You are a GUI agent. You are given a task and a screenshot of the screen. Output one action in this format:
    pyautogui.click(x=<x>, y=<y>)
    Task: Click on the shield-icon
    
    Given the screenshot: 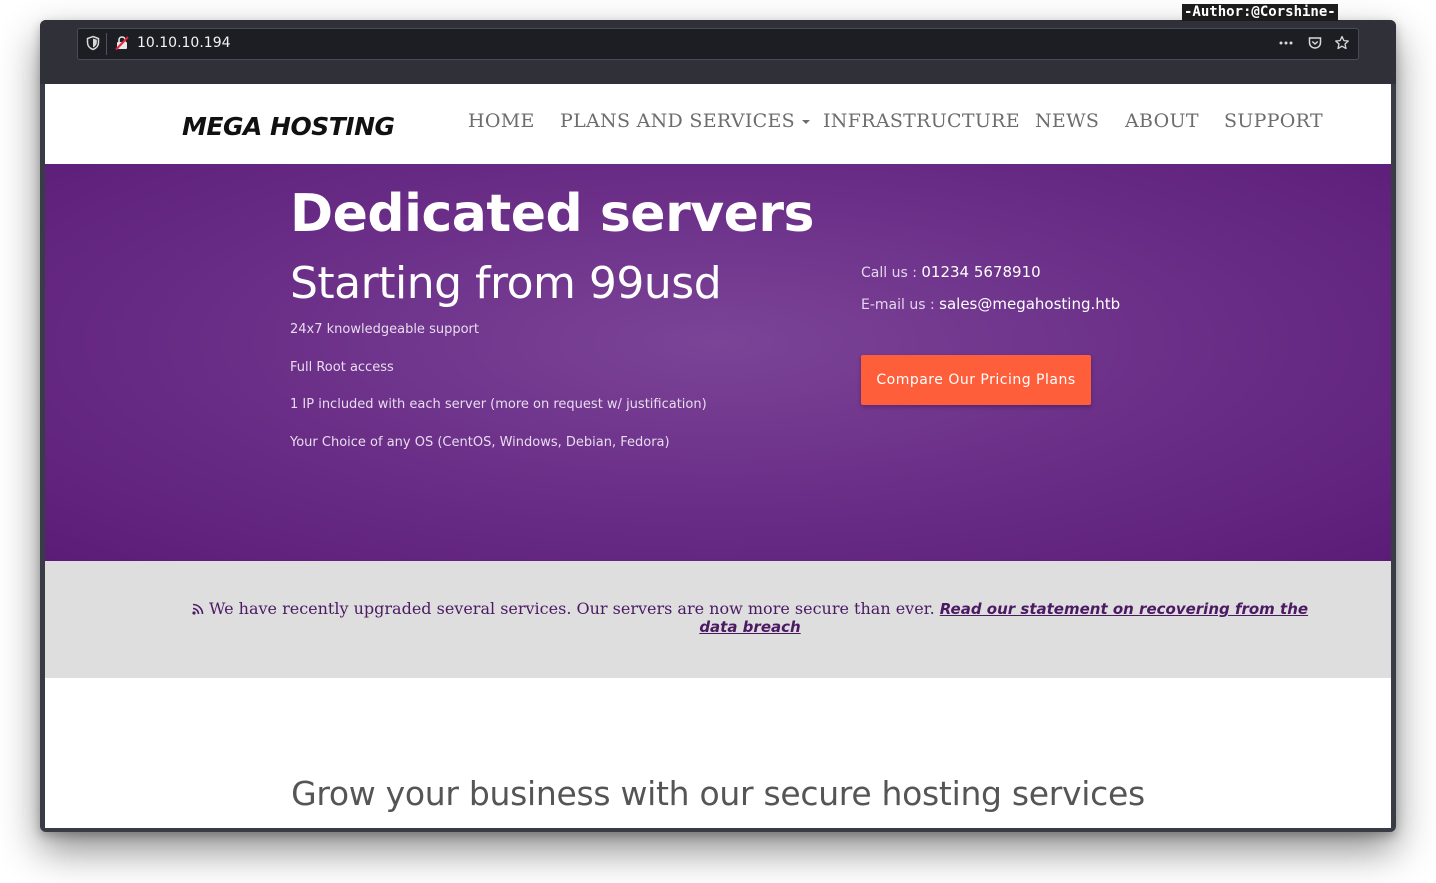 What is the action you would take?
    pyautogui.click(x=93, y=43)
    